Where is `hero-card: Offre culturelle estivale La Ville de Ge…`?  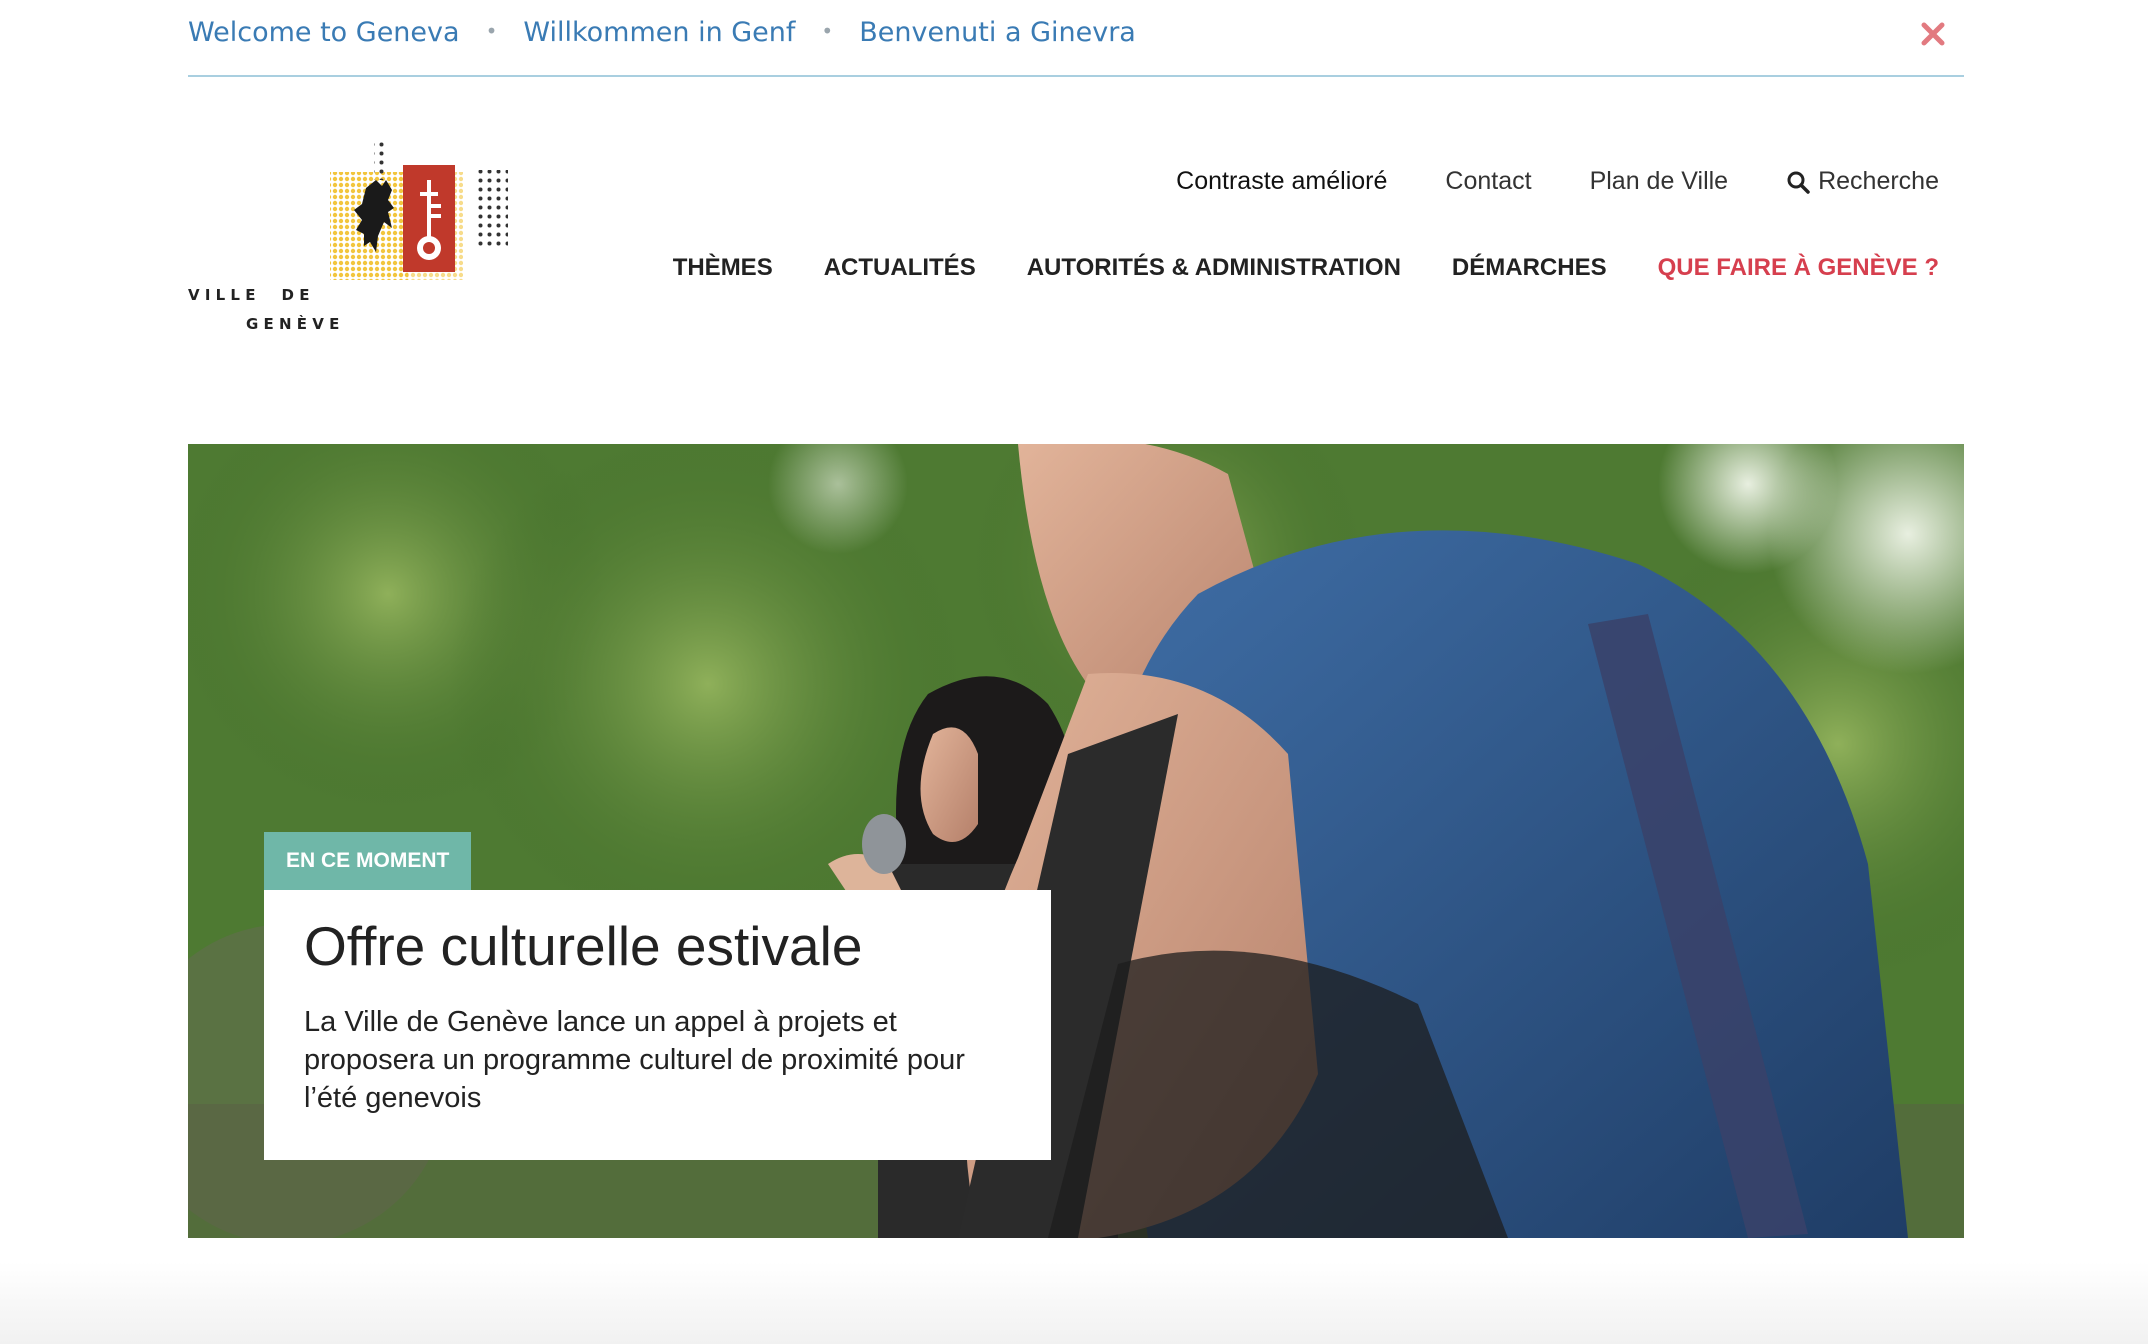
hero-card: Offre culturelle estivale La Ville de Ge… is located at coordinates (657, 1025).